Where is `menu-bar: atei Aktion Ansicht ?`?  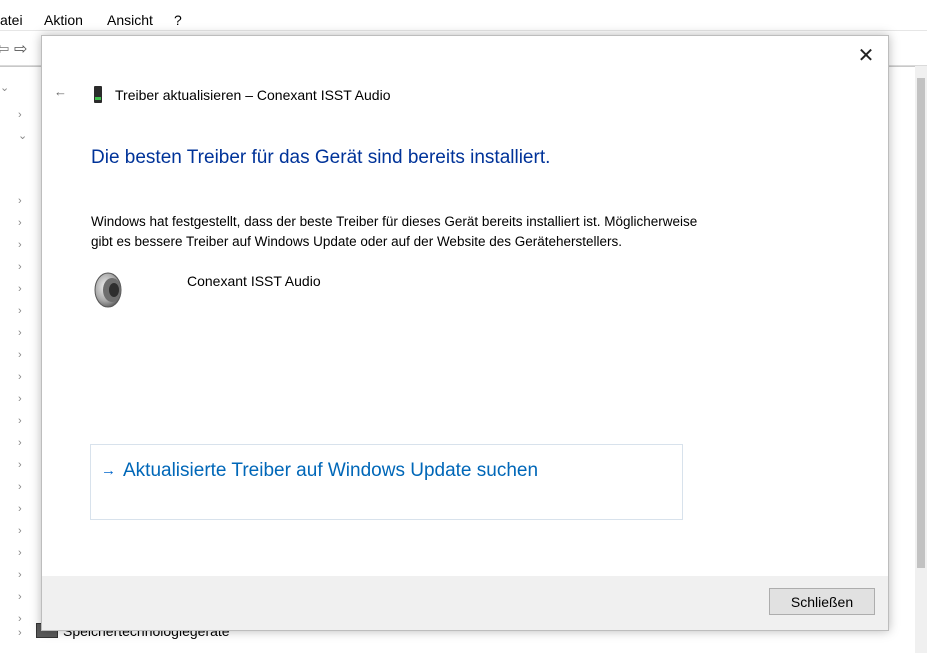
menu-bar: atei Aktion Ansicht ? is located at coordinates (463, 15).